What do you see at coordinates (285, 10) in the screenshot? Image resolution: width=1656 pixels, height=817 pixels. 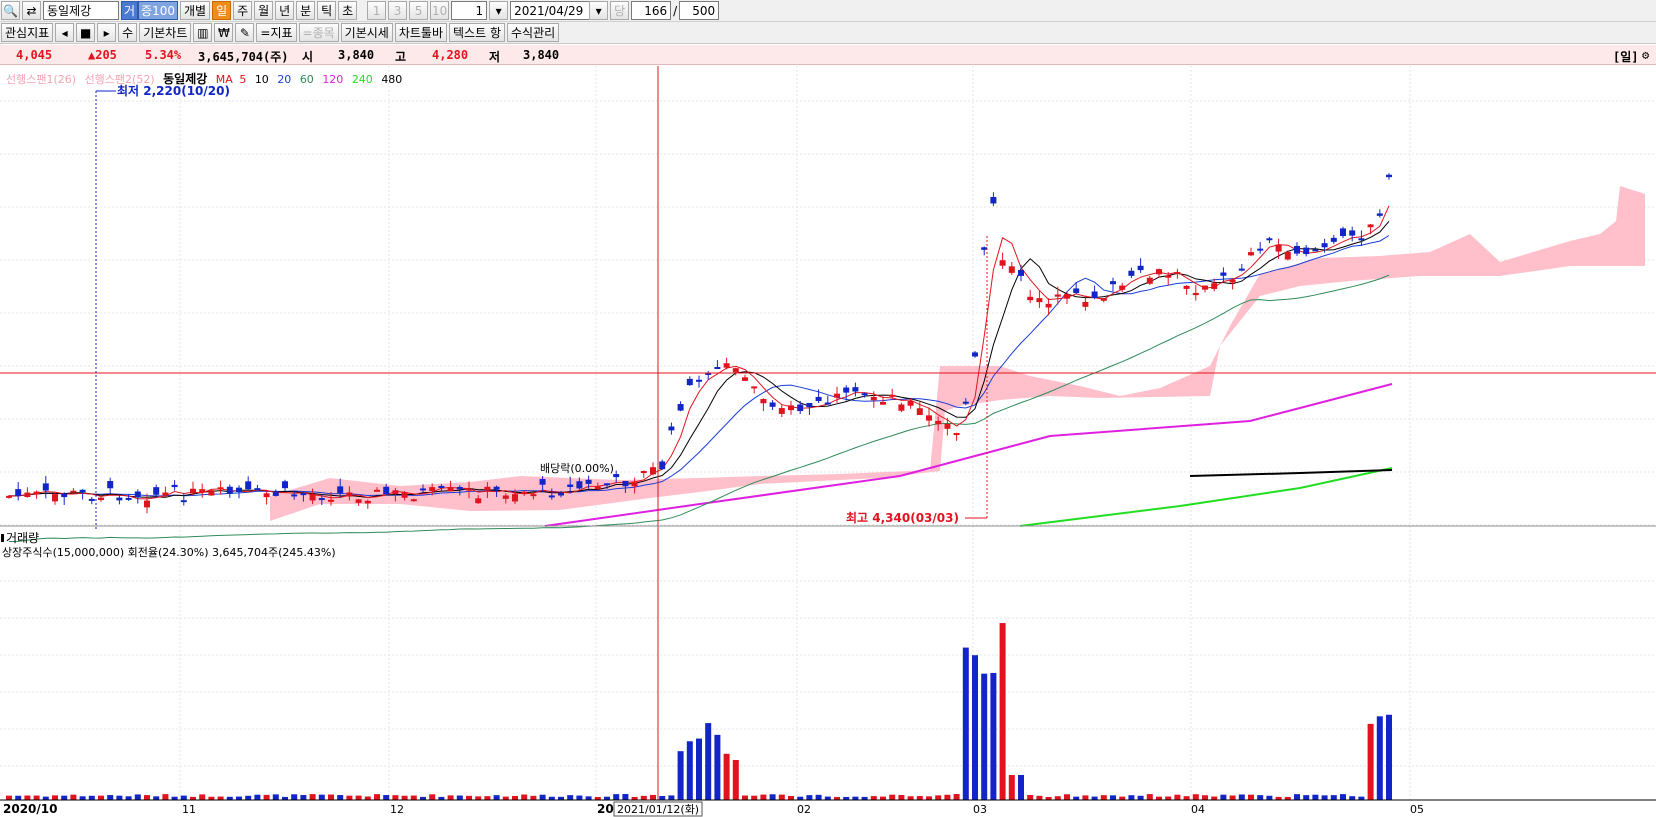 I see `period-year-button: 년` at bounding box center [285, 10].